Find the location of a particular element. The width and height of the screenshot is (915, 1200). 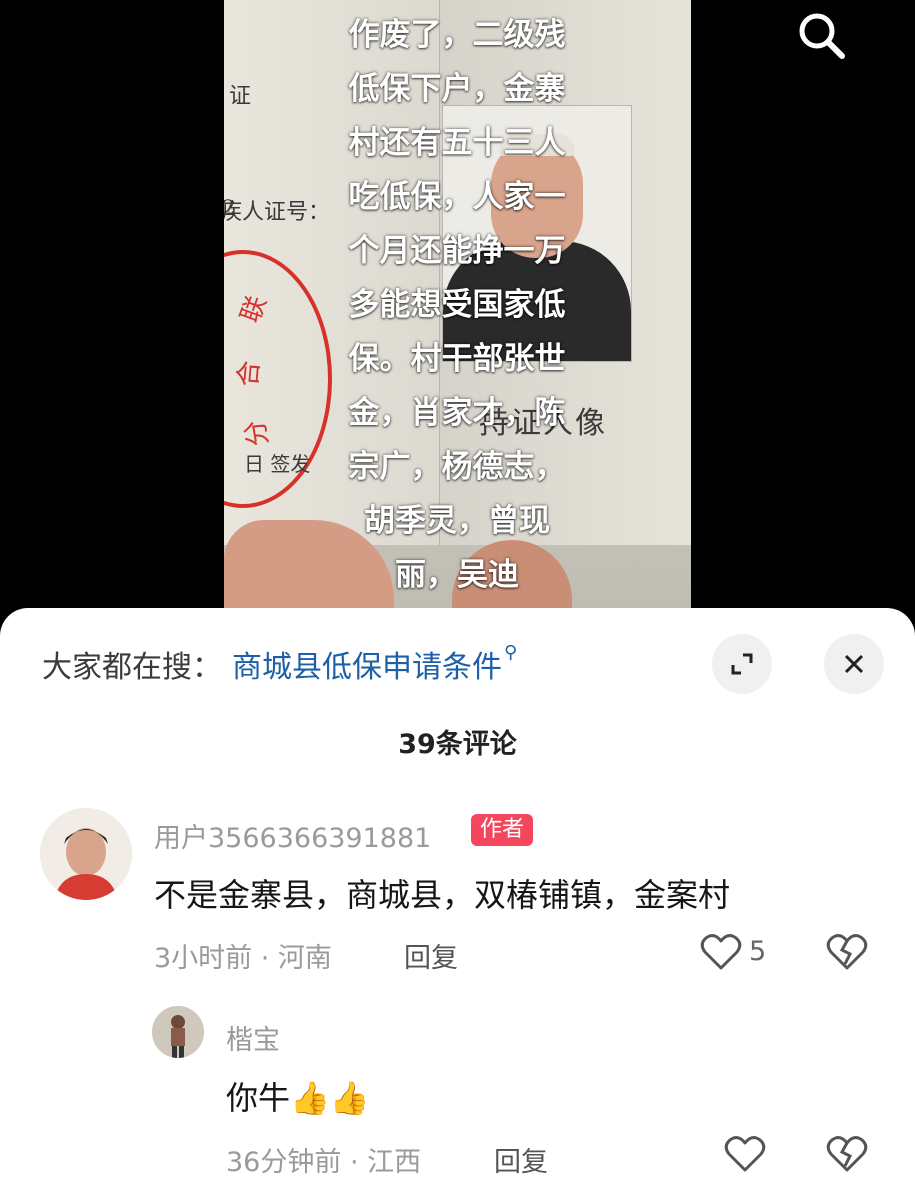

caption-line: 丽，吴迪 is located at coordinates (457, 575).